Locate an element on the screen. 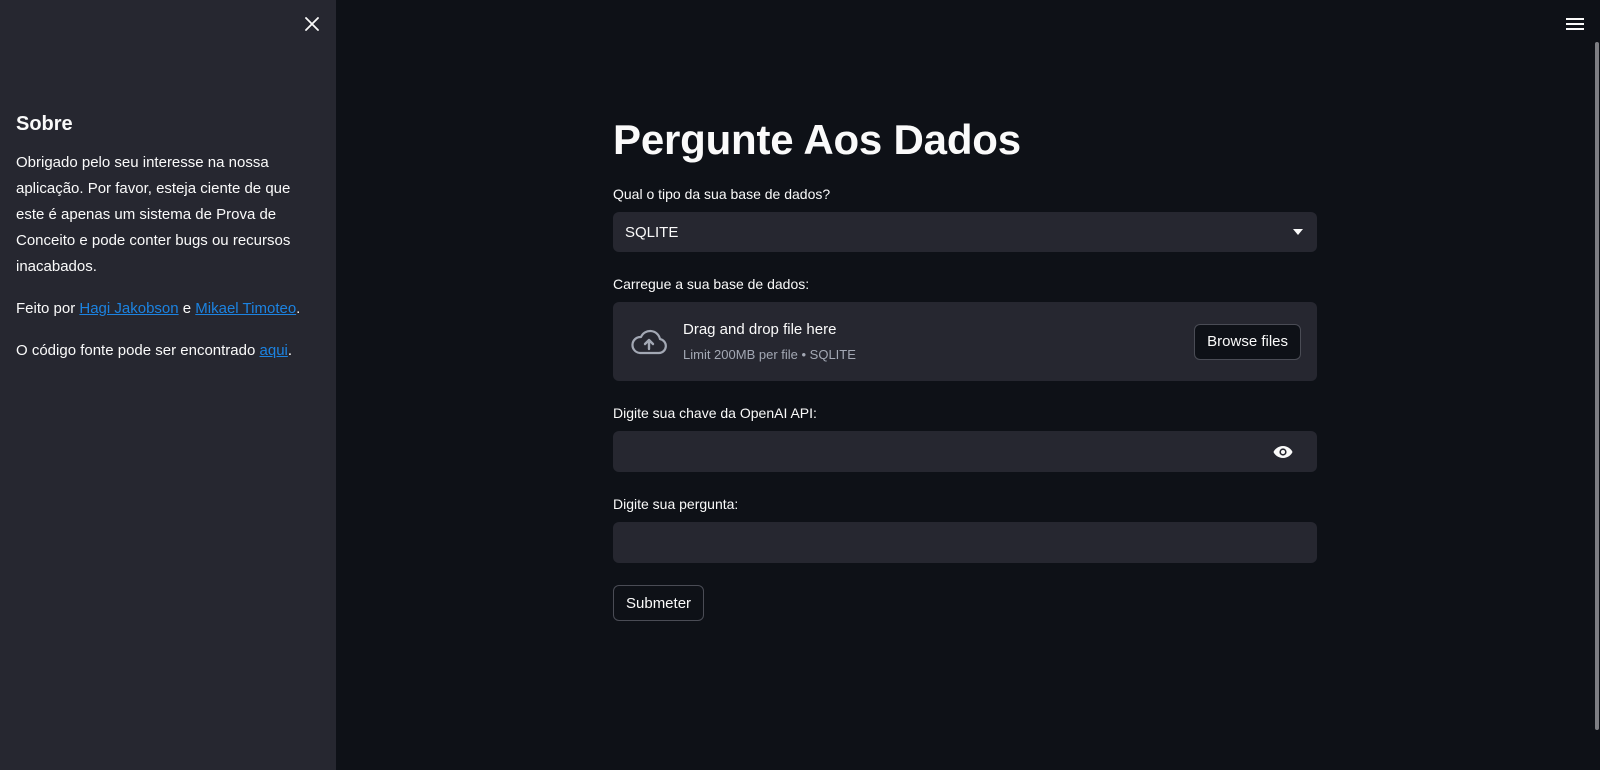 The image size is (1600, 770). question-field: Digite sua pergunta: is located at coordinates (965, 528).